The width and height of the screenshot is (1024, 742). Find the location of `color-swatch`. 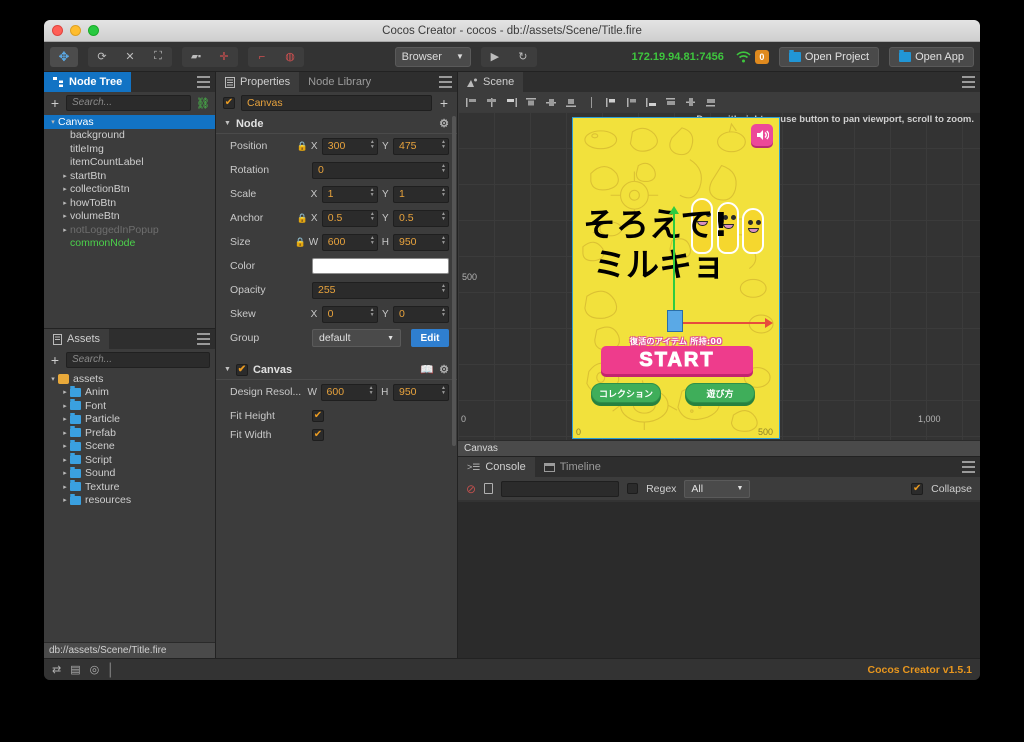

color-swatch is located at coordinates (380, 266).